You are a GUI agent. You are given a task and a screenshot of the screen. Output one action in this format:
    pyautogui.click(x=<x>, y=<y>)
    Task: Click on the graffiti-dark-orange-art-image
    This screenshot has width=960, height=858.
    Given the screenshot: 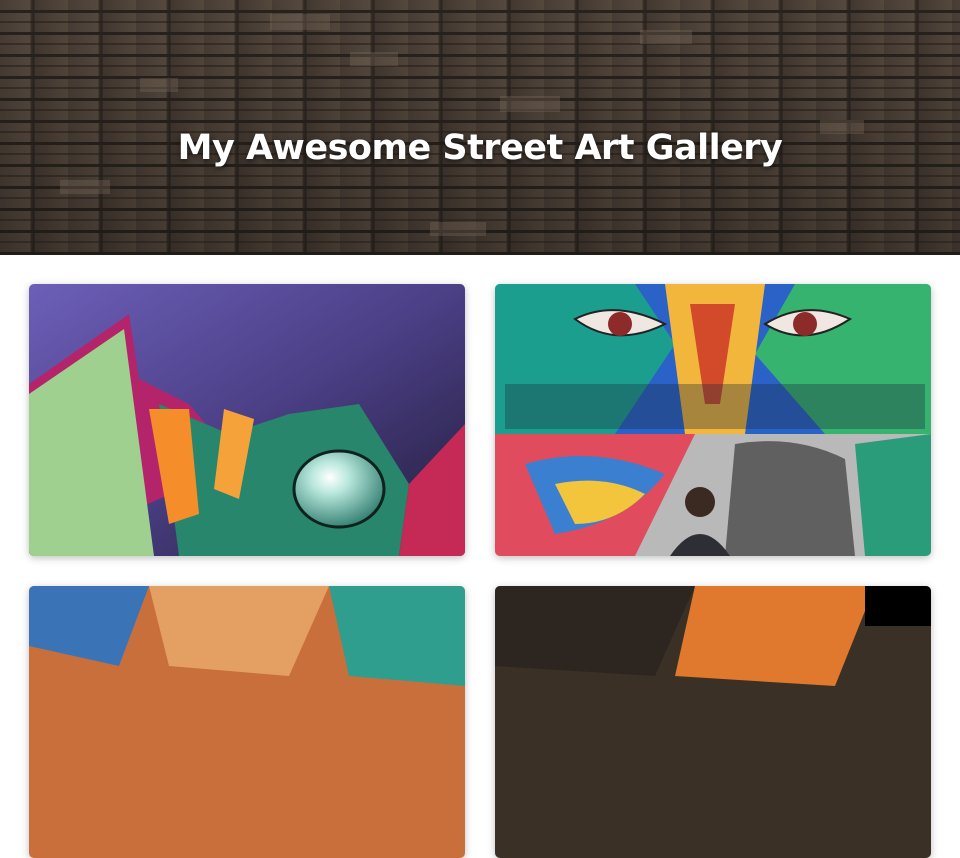 What is the action you would take?
    pyautogui.click(x=713, y=722)
    